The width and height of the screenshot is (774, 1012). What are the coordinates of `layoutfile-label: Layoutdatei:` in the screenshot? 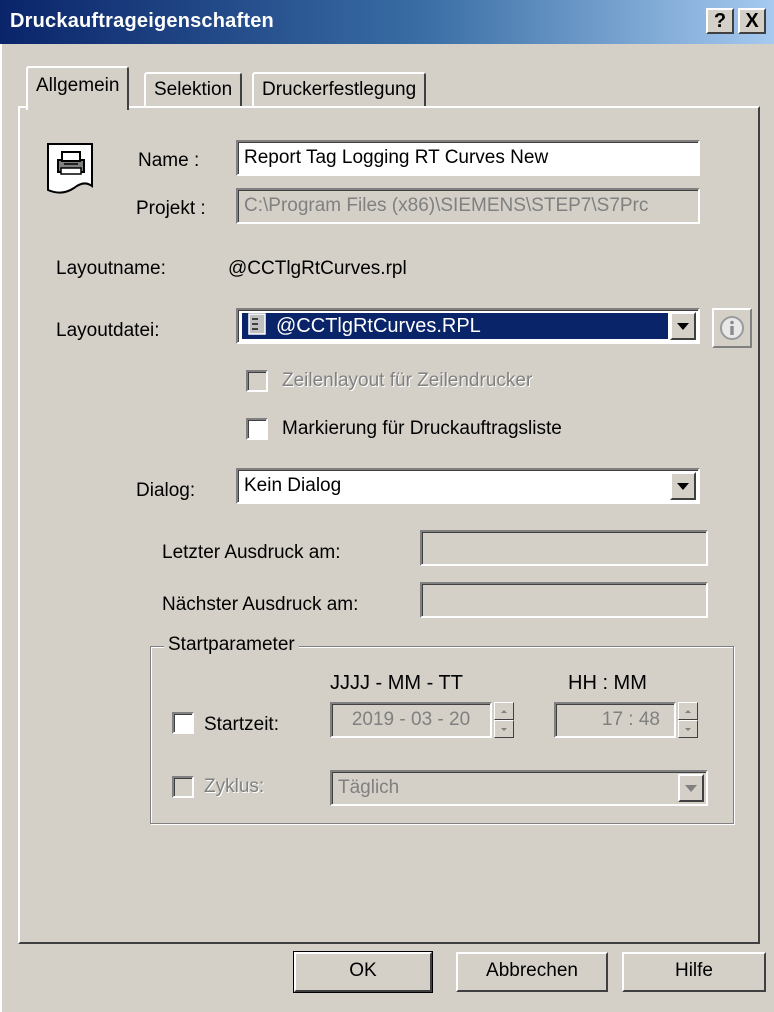 It's located at (108, 330).